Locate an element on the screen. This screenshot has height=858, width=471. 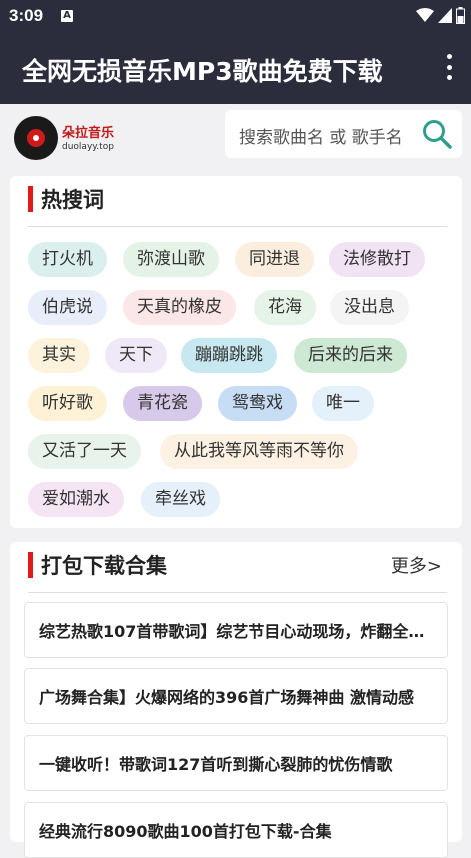
hot-tag: 后来的后来 is located at coordinates (350, 355).